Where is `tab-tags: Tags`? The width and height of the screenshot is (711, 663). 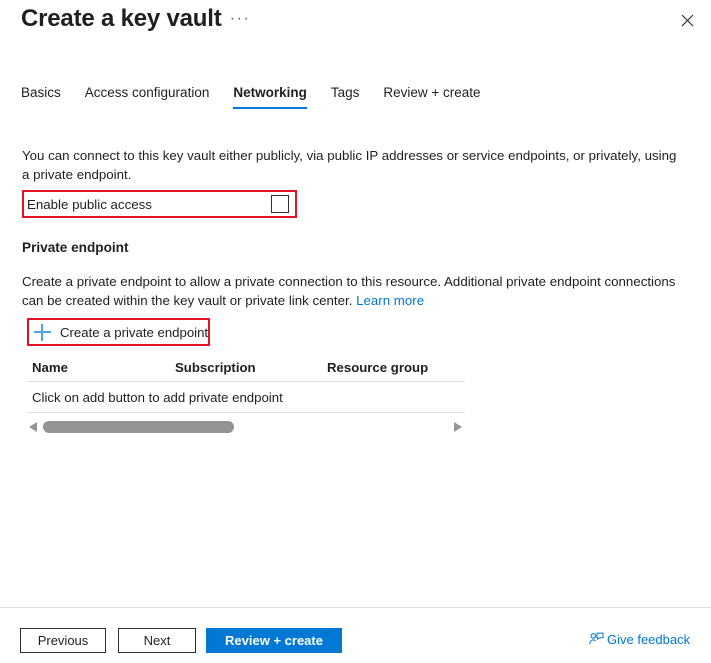 tab-tags: Tags is located at coordinates (345, 97).